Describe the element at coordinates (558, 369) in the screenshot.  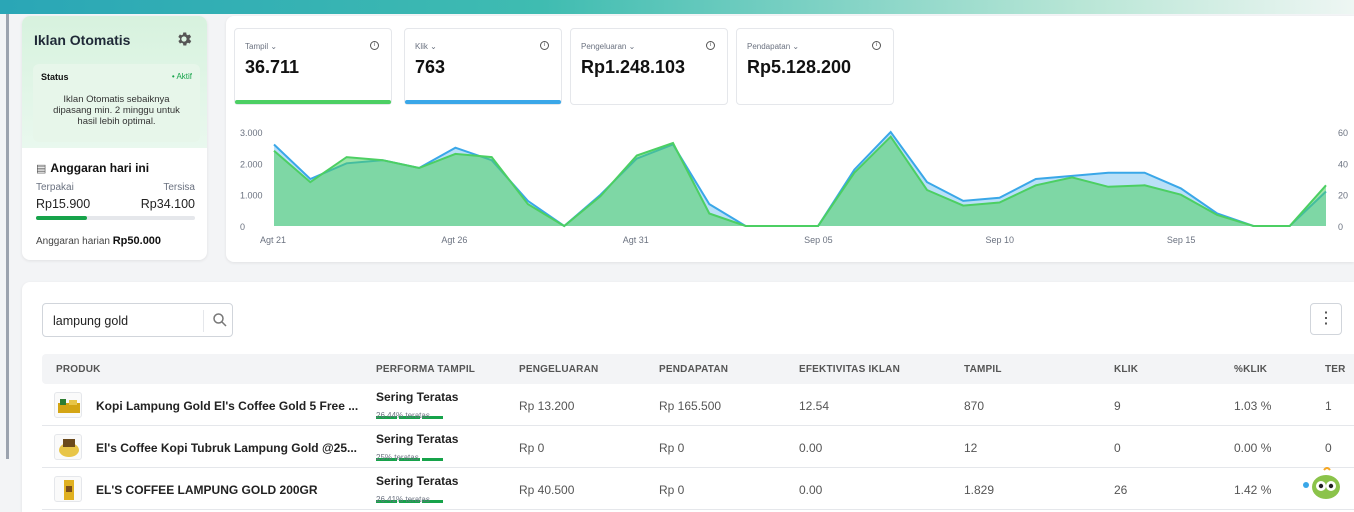
I see `col-spend: PENGELUARAN` at that location.